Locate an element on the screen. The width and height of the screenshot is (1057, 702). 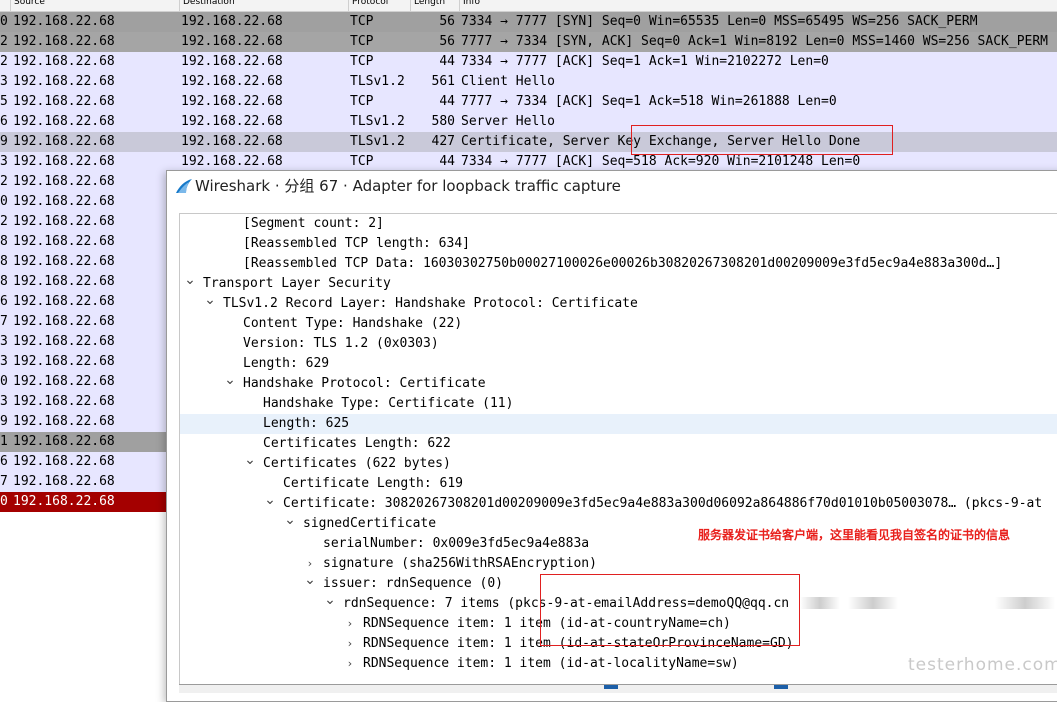
packet-number-tail: 7 is located at coordinates (4, 321).